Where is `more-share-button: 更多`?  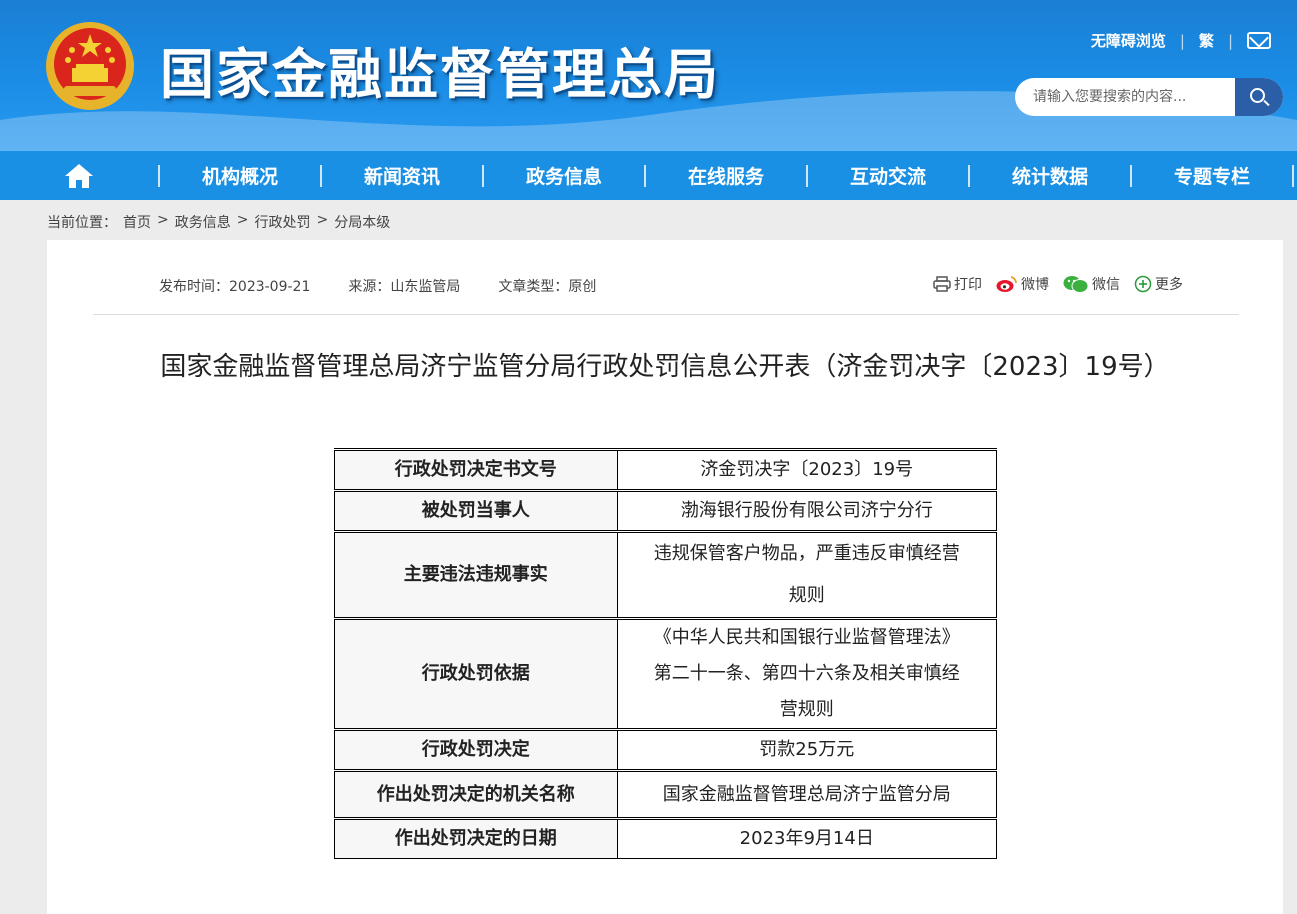
more-share-button: 更多 is located at coordinates (1158, 284).